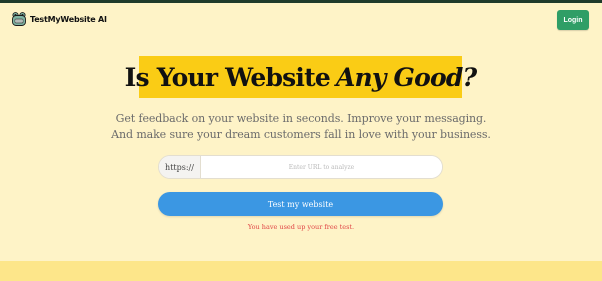  Describe the element at coordinates (573, 20) in the screenshot. I see `login-button: Login` at that location.